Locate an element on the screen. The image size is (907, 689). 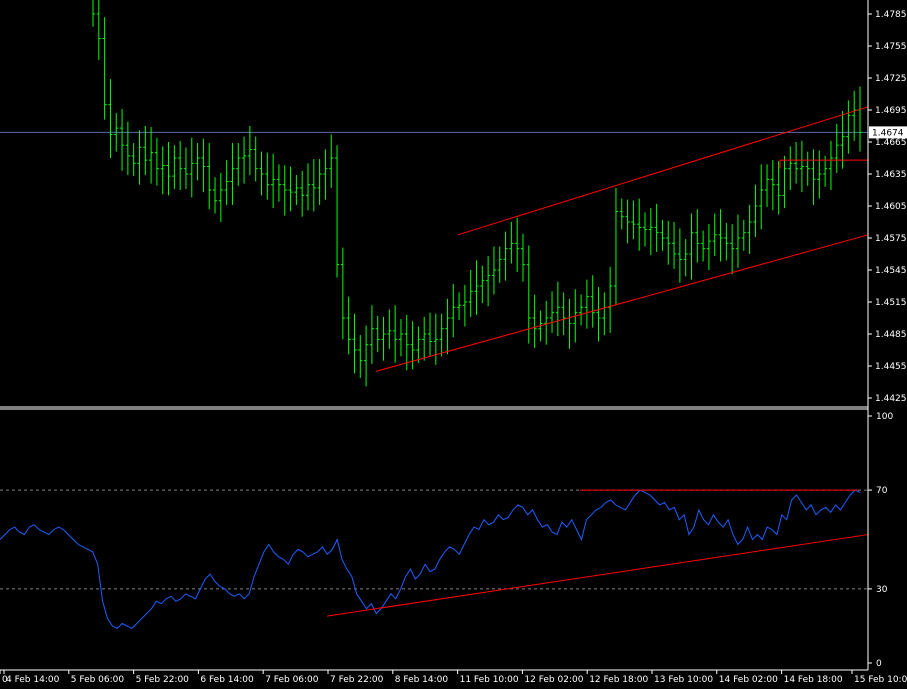
channel-lower-trendline is located at coordinates (622, 303).